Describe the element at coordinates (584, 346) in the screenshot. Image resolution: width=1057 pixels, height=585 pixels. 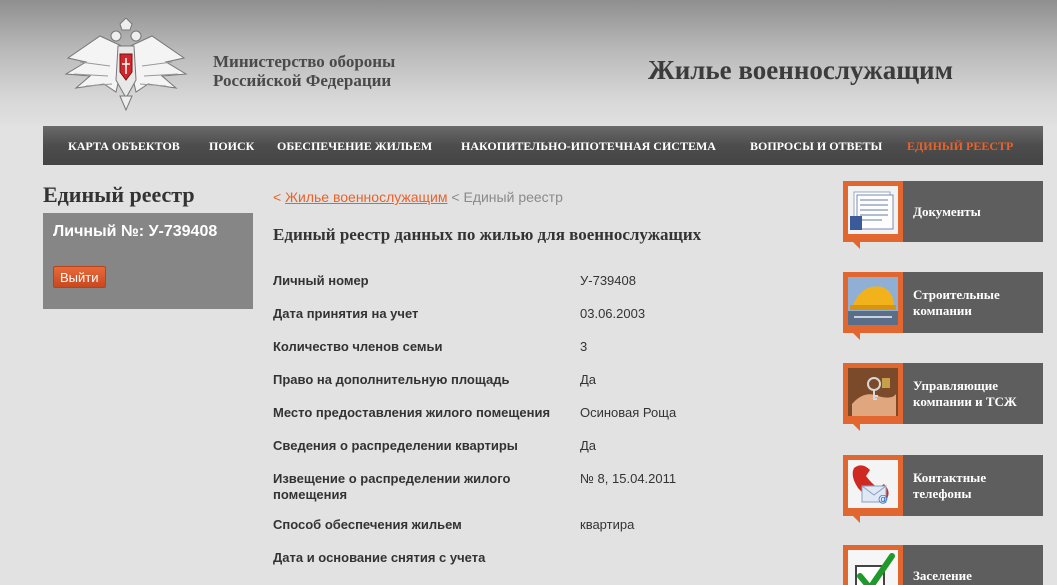
I see `row-value: 3` at that location.